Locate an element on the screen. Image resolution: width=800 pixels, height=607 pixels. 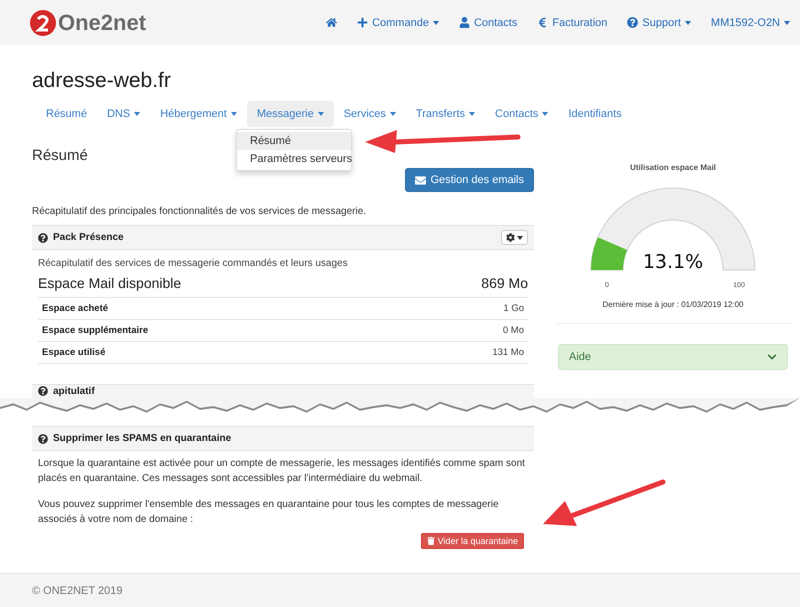
nav-tab: Messagerie is located at coordinates (290, 114).